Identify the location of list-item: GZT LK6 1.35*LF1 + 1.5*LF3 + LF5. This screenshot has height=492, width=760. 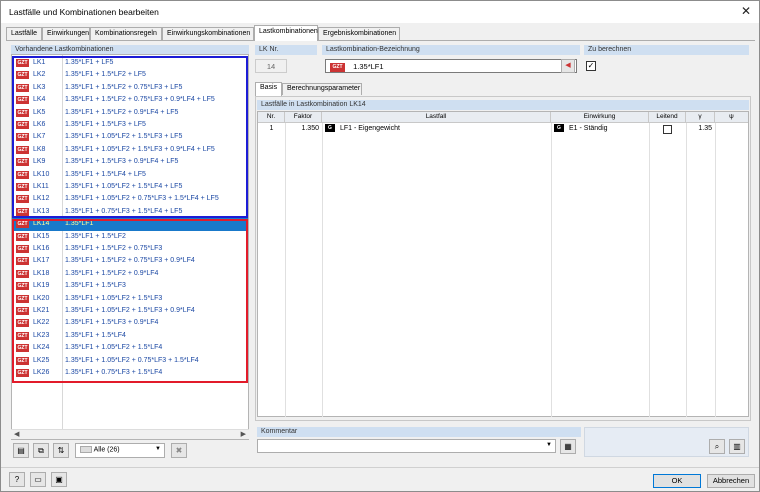
(130, 125).